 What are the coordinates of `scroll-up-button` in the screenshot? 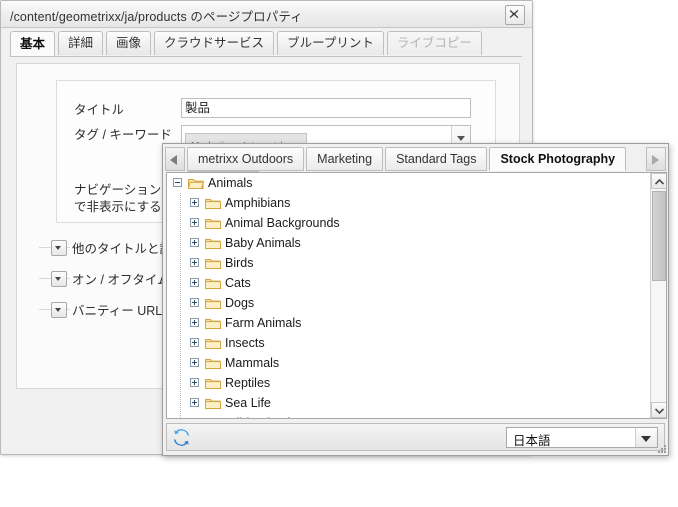 It's located at (658, 181).